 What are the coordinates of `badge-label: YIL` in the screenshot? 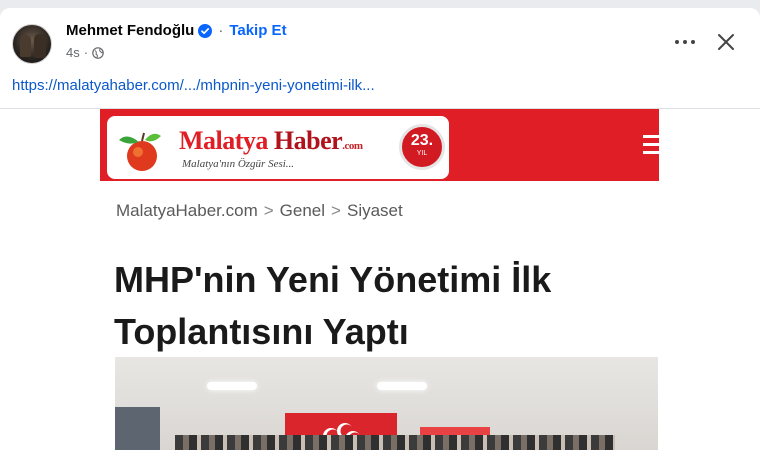 It's located at (422, 153).